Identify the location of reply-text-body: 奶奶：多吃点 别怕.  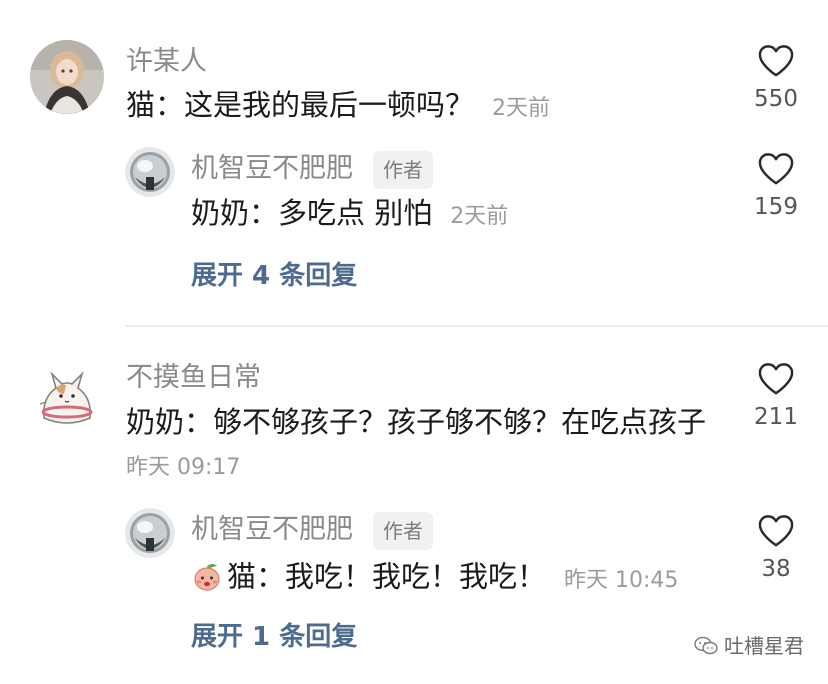
(312, 213).